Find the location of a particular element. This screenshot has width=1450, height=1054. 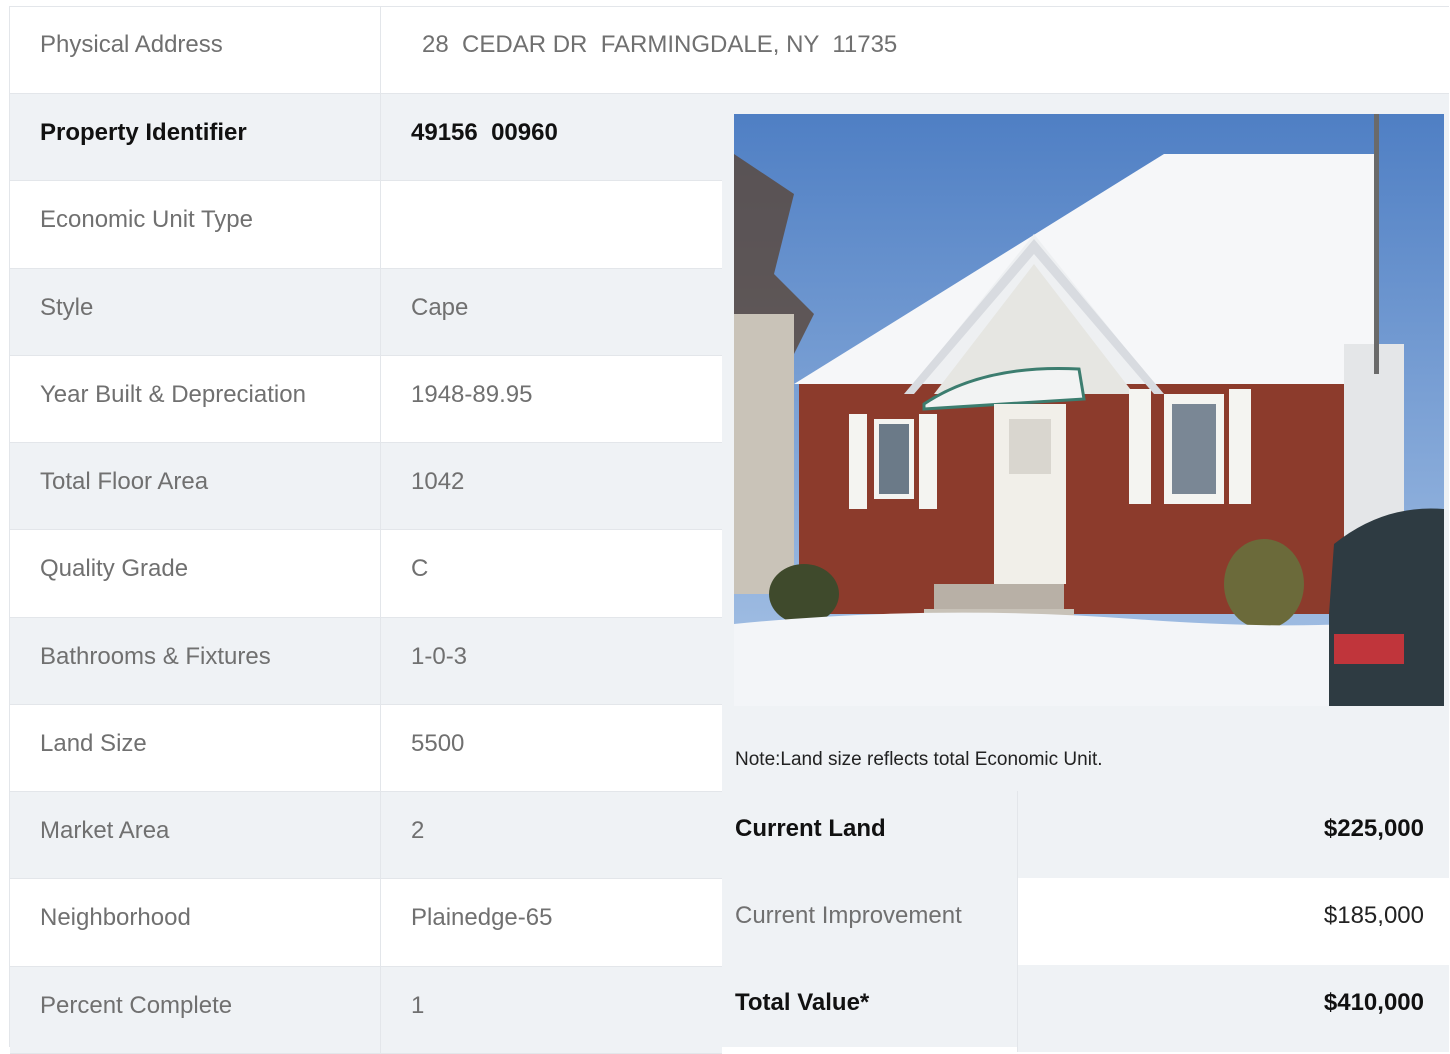

value-cell: $185,000 is located at coordinates (1233, 921).